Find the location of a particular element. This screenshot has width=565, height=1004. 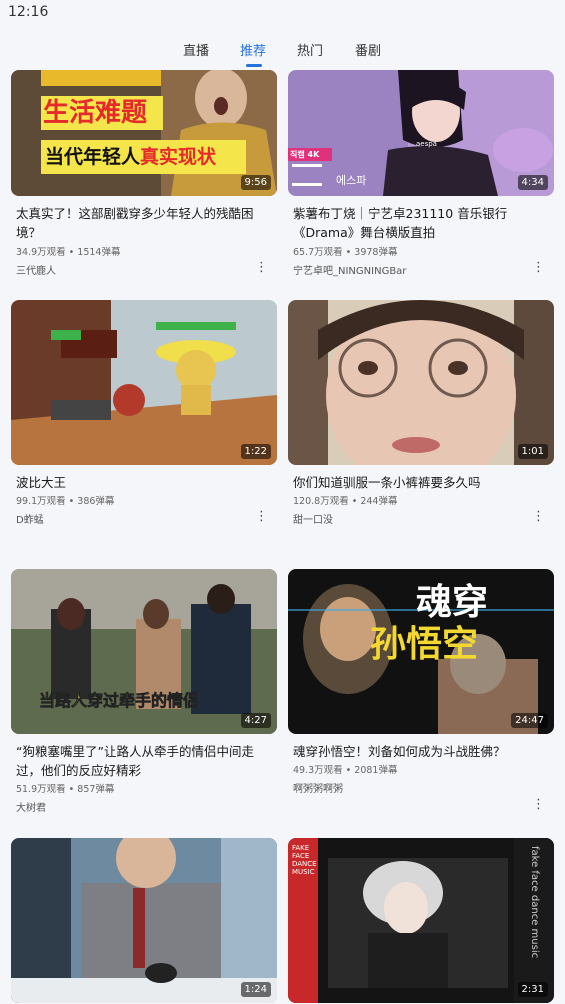

thumb-caption: aespa is located at coordinates (426, 144).